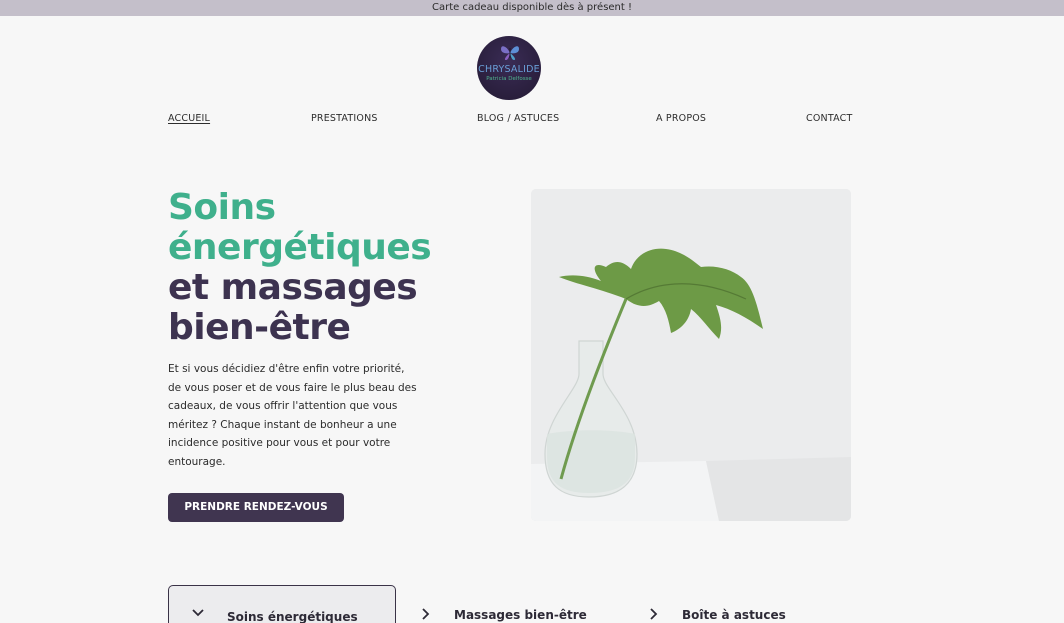  I want to click on tab-soins-energetiques: Soins énergétiques, so click(282, 604).